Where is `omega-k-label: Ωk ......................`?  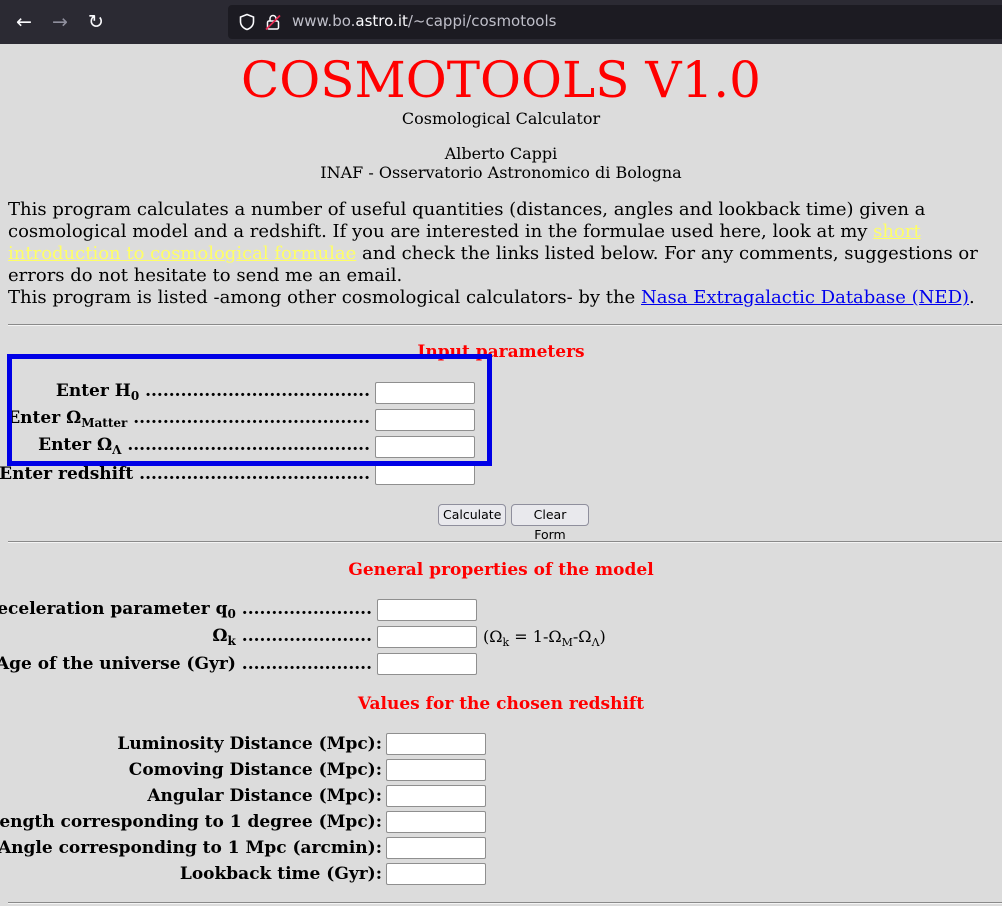 omega-k-label: Ωk ...................... is located at coordinates (292, 637).